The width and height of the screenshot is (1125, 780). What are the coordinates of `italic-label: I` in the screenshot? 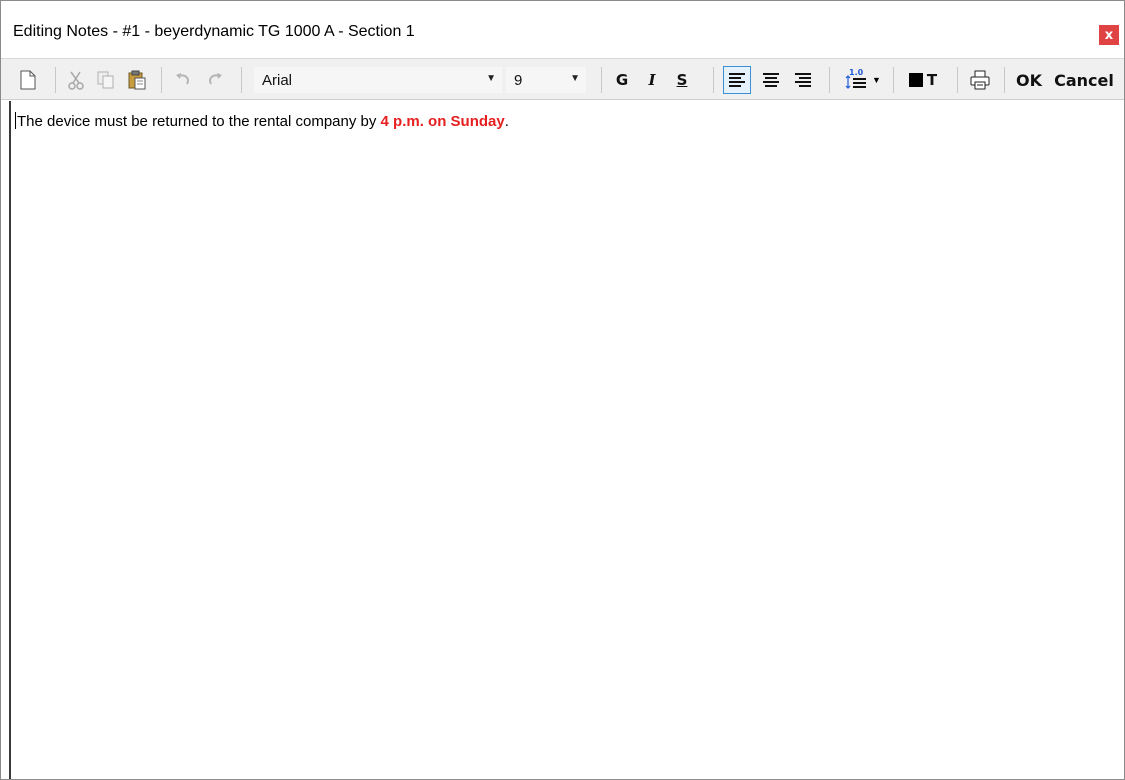 It's located at (652, 80).